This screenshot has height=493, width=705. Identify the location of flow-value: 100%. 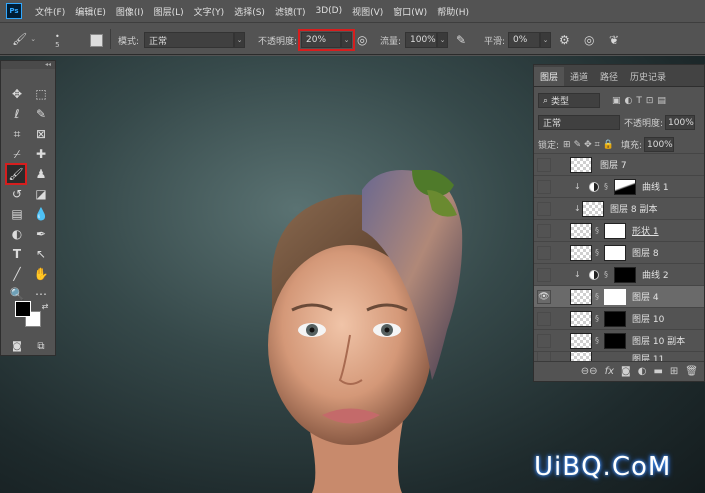
(421, 40).